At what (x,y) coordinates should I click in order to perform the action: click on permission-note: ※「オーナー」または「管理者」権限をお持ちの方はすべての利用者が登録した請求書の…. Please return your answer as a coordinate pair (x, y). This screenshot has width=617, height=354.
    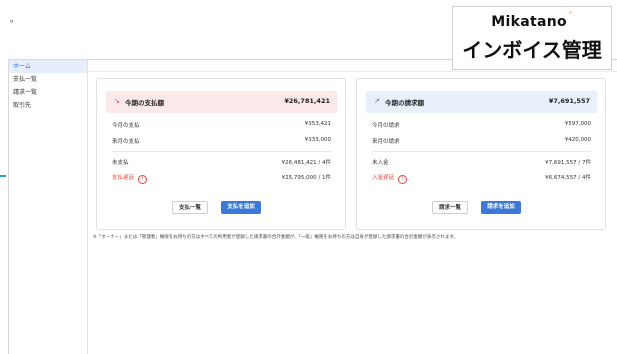
    Looking at the image, I should click on (275, 237).